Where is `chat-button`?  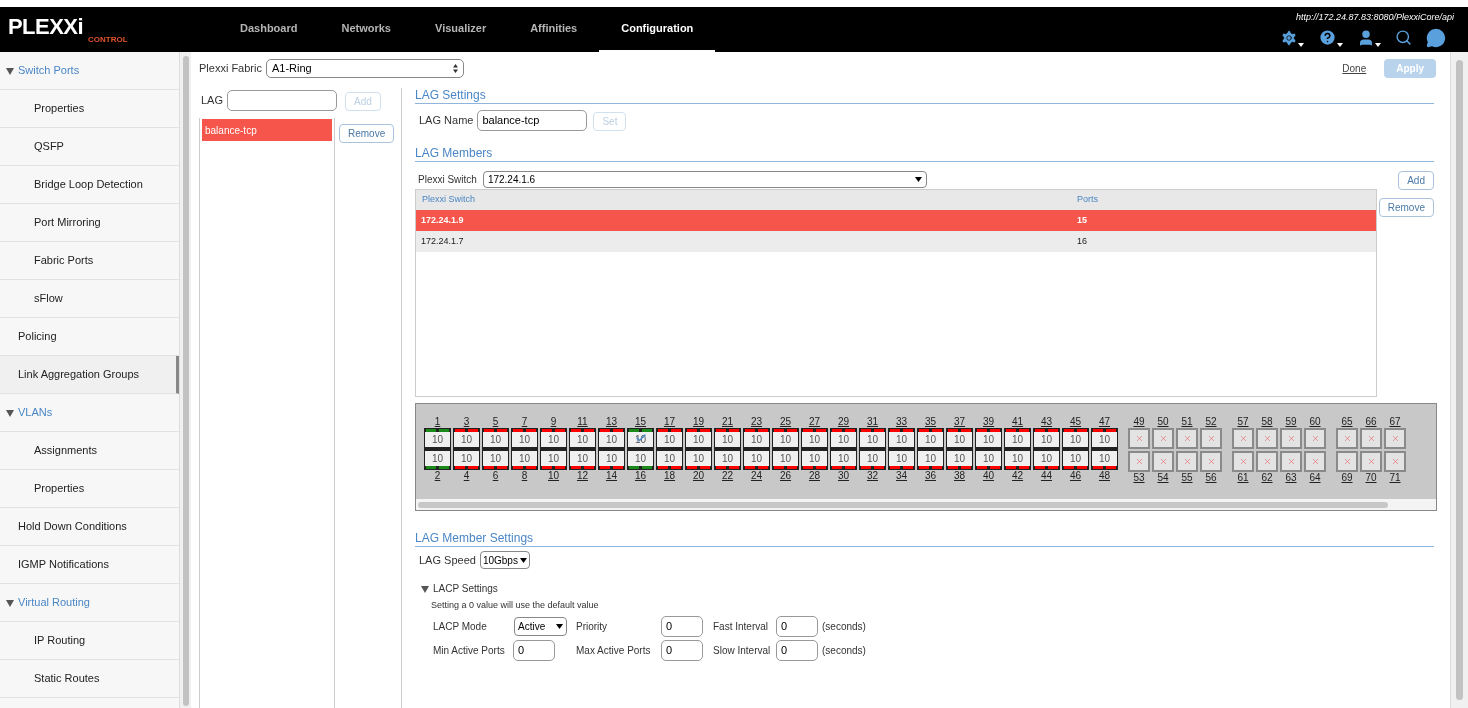
chat-button is located at coordinates (1436, 37).